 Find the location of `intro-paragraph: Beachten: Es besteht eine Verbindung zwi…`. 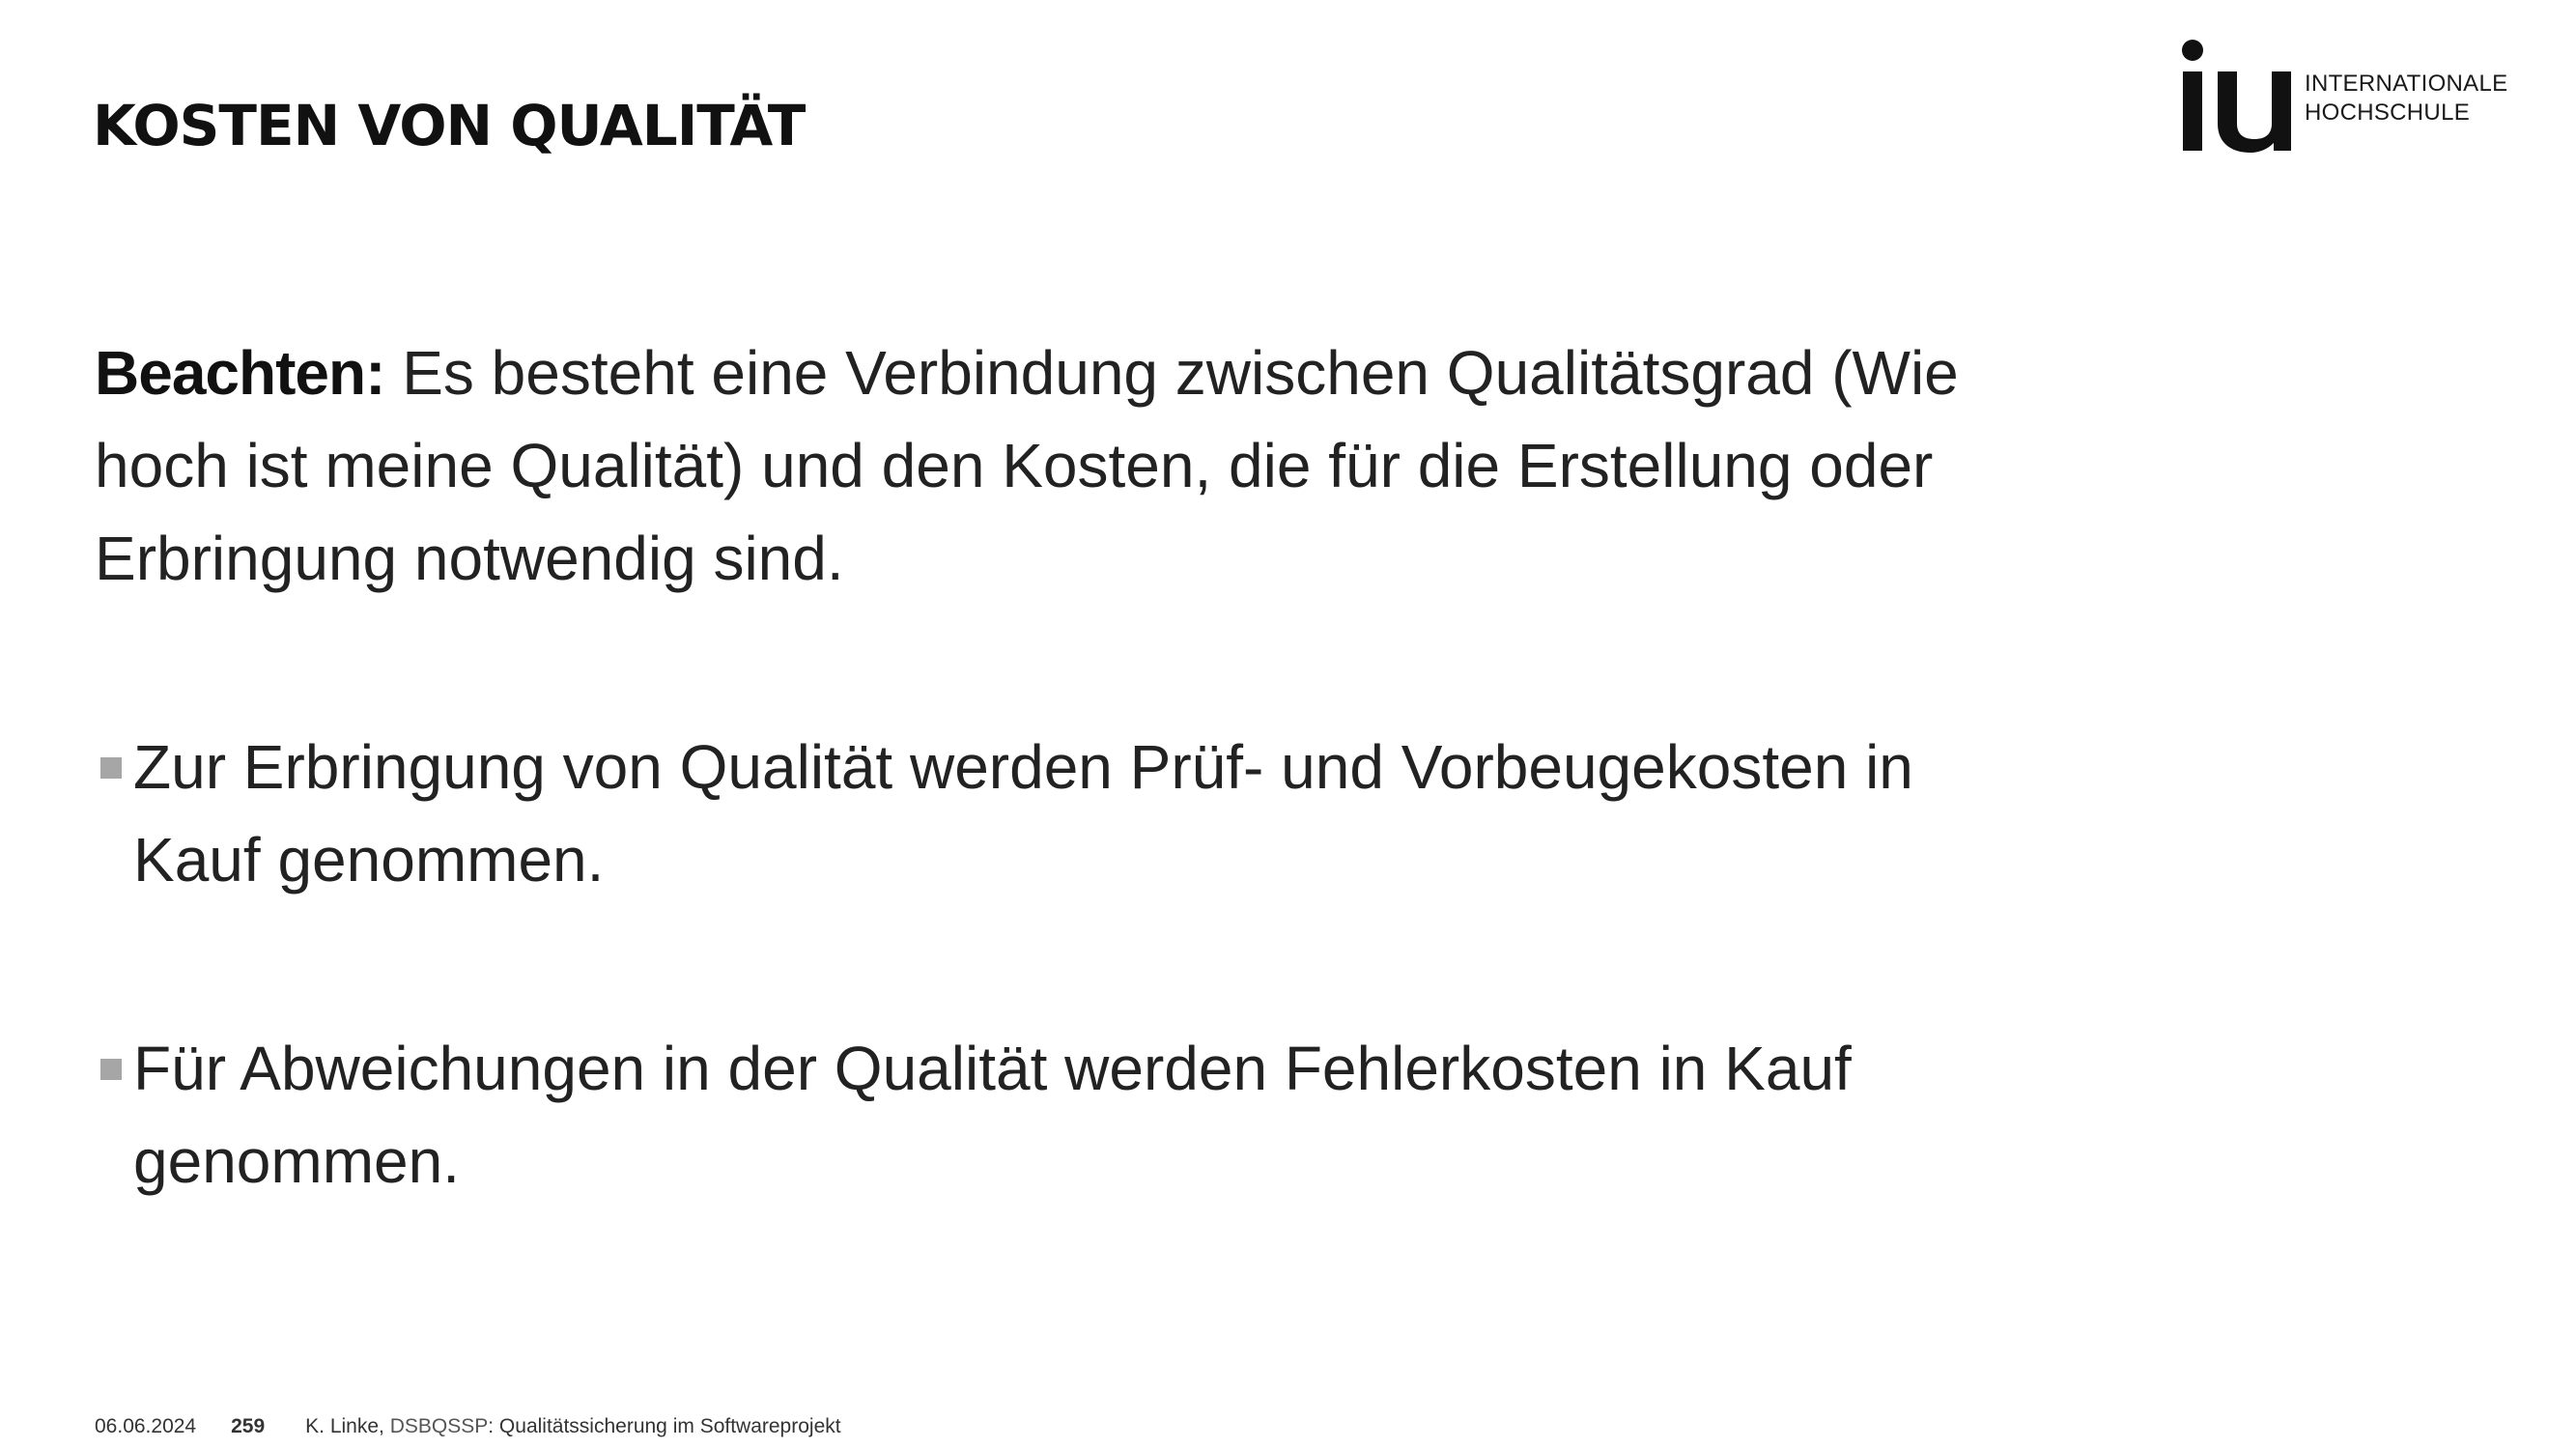

intro-paragraph: Beachten: Es besteht eine Verbindung zwi… is located at coordinates (1041, 466).